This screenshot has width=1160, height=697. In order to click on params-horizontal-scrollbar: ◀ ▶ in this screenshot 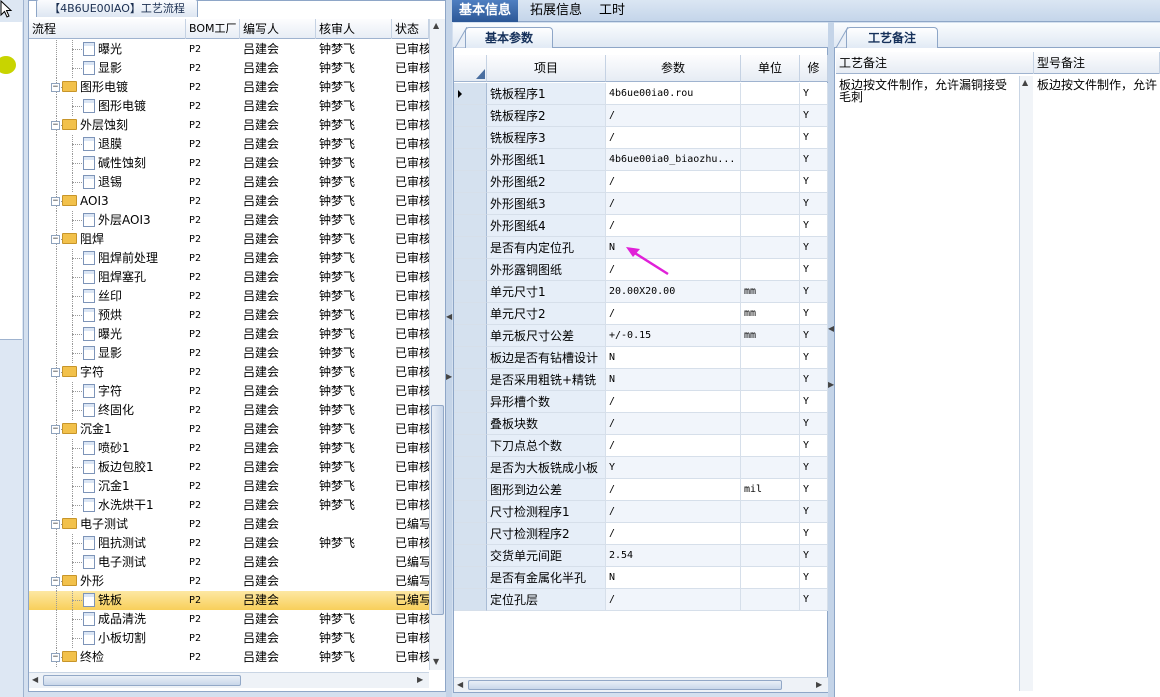, I will do `click(641, 684)`.